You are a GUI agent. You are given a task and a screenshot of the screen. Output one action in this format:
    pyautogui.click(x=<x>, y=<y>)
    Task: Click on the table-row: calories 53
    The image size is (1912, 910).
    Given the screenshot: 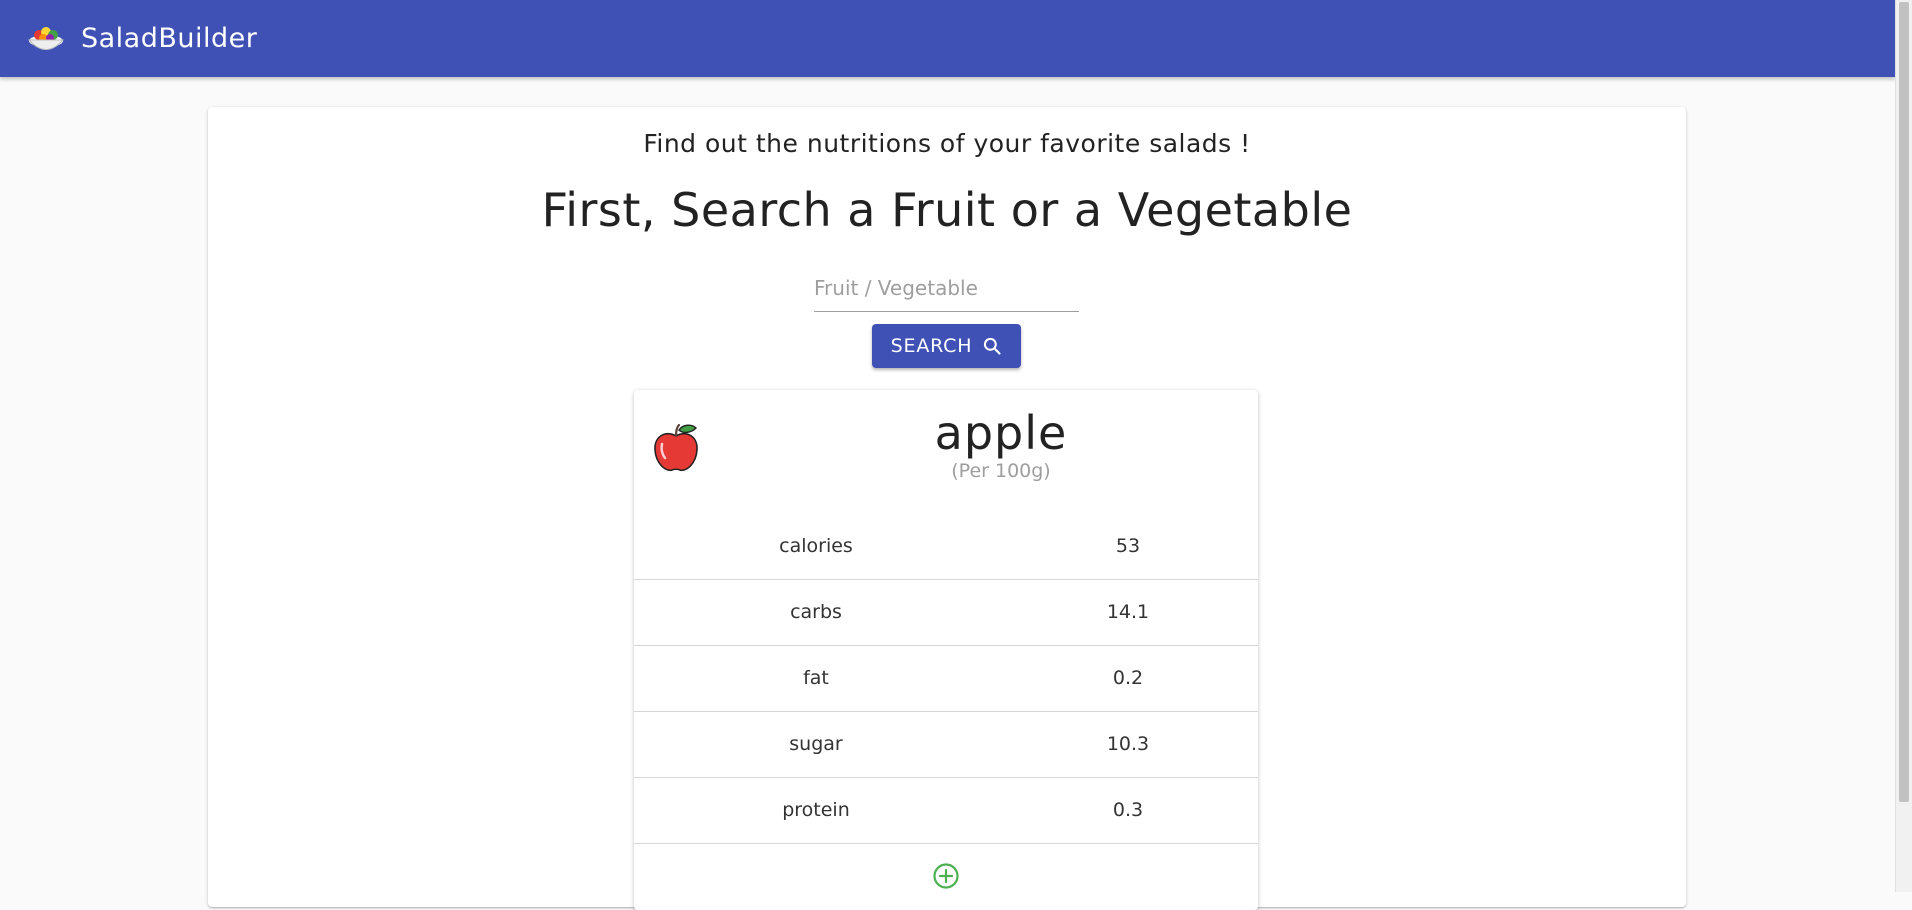 What is the action you would take?
    pyautogui.click(x=946, y=546)
    